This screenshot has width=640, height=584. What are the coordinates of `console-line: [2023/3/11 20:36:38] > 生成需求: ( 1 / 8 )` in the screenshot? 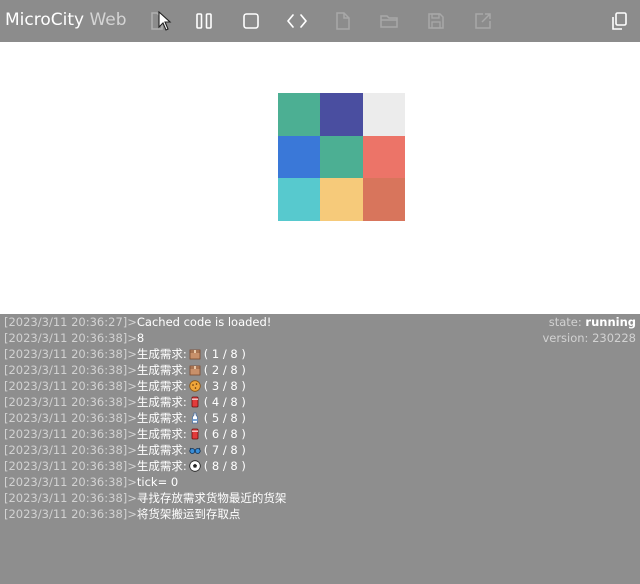 It's located at (274, 354).